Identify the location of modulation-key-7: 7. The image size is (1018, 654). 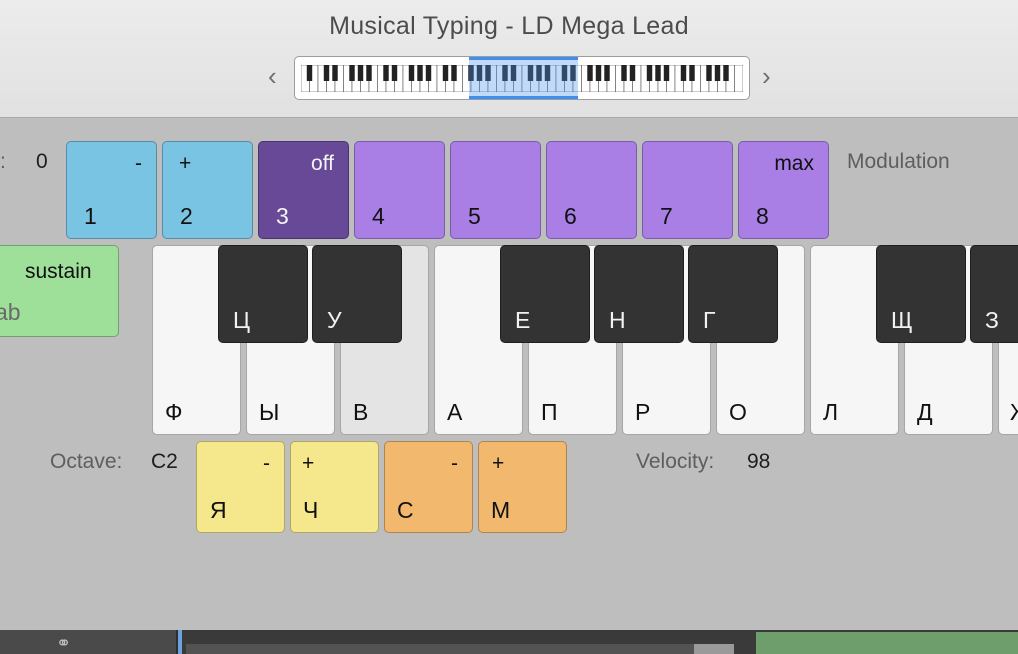
(687, 190).